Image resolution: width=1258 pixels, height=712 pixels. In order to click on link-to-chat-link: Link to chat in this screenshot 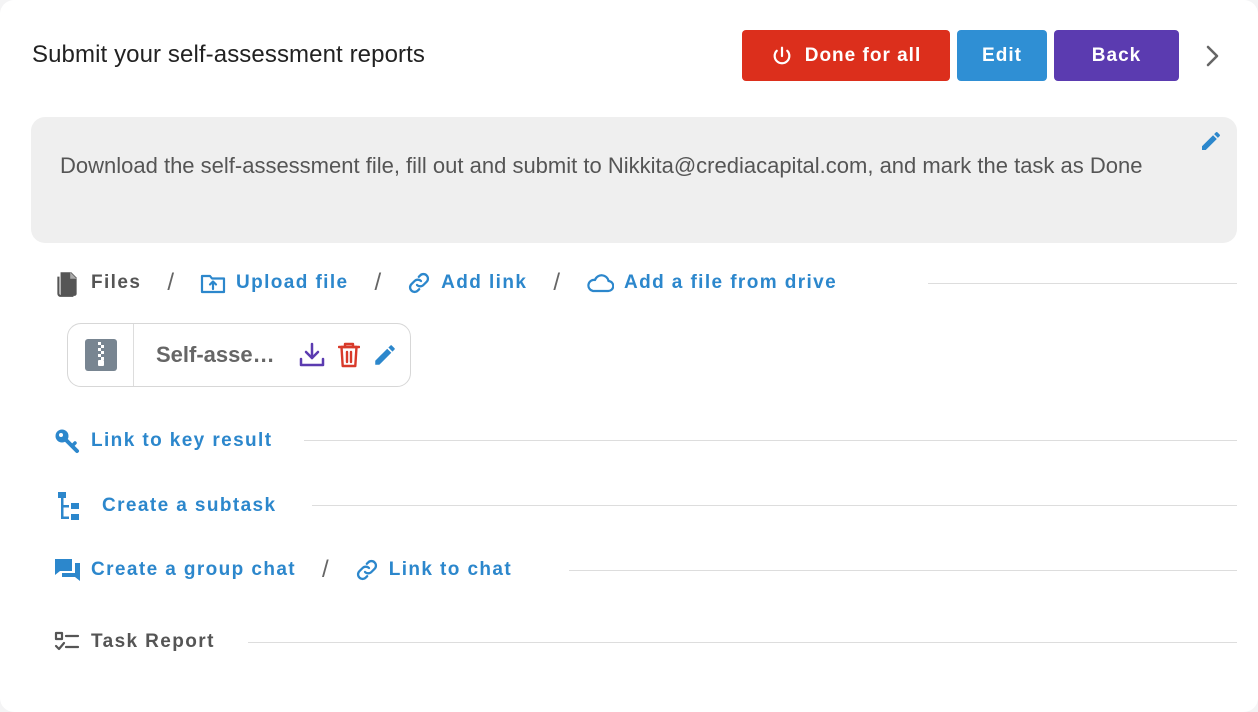, I will do `click(433, 570)`.